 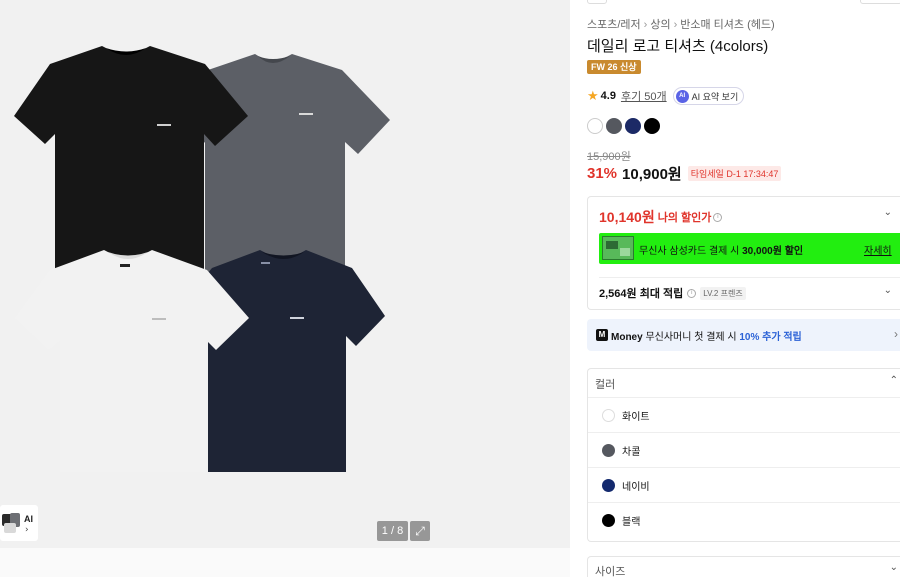 What do you see at coordinates (652, 174) in the screenshot?
I see `sale-price: 10,900원` at bounding box center [652, 174].